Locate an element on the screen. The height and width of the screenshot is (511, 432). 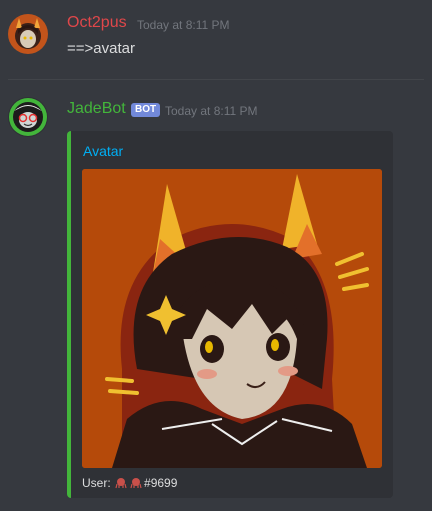
bot-tag: BOT is located at coordinates (146, 110).